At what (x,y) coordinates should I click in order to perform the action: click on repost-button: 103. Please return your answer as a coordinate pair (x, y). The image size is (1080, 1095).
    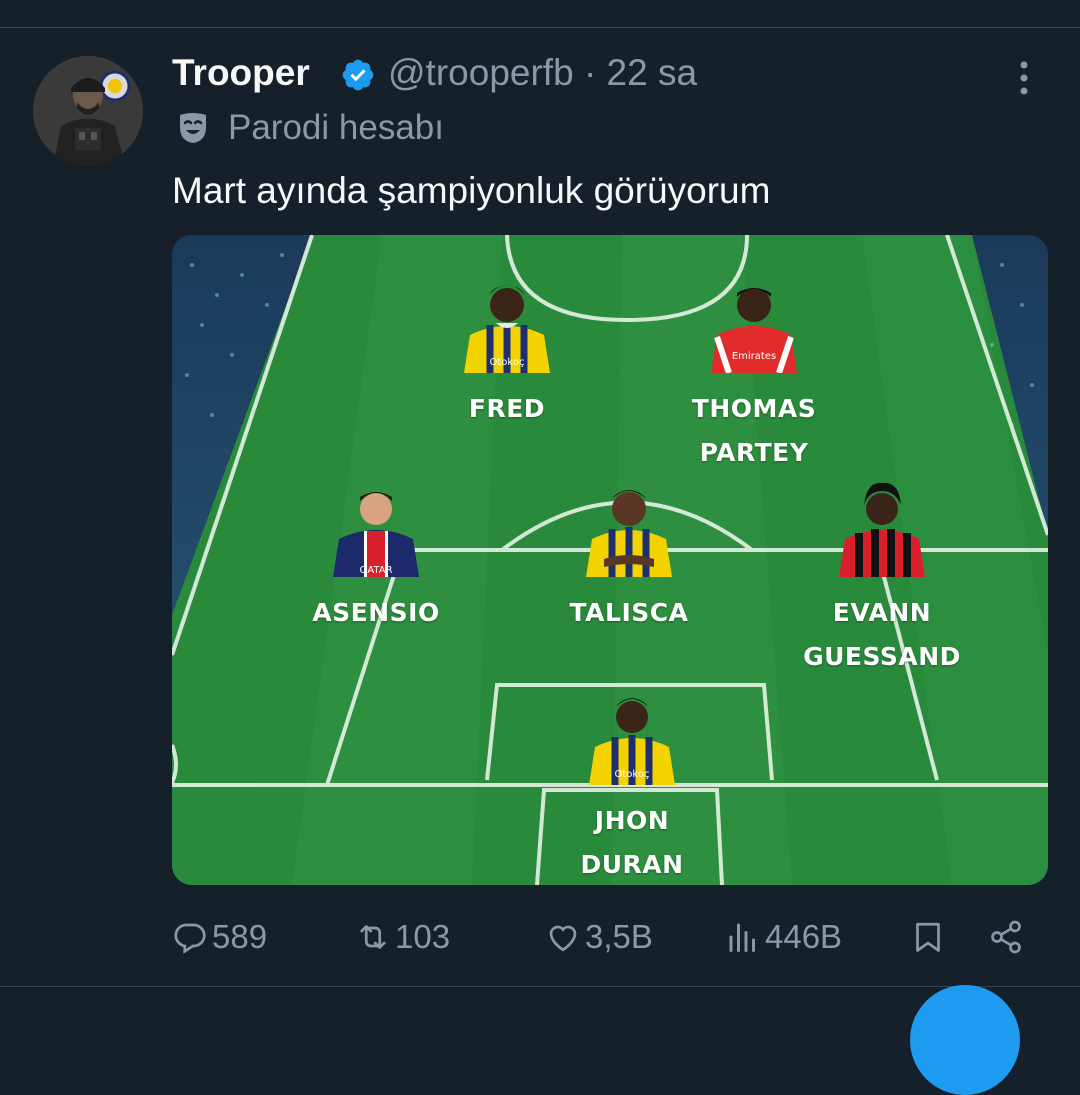
    Looking at the image, I should click on (402, 937).